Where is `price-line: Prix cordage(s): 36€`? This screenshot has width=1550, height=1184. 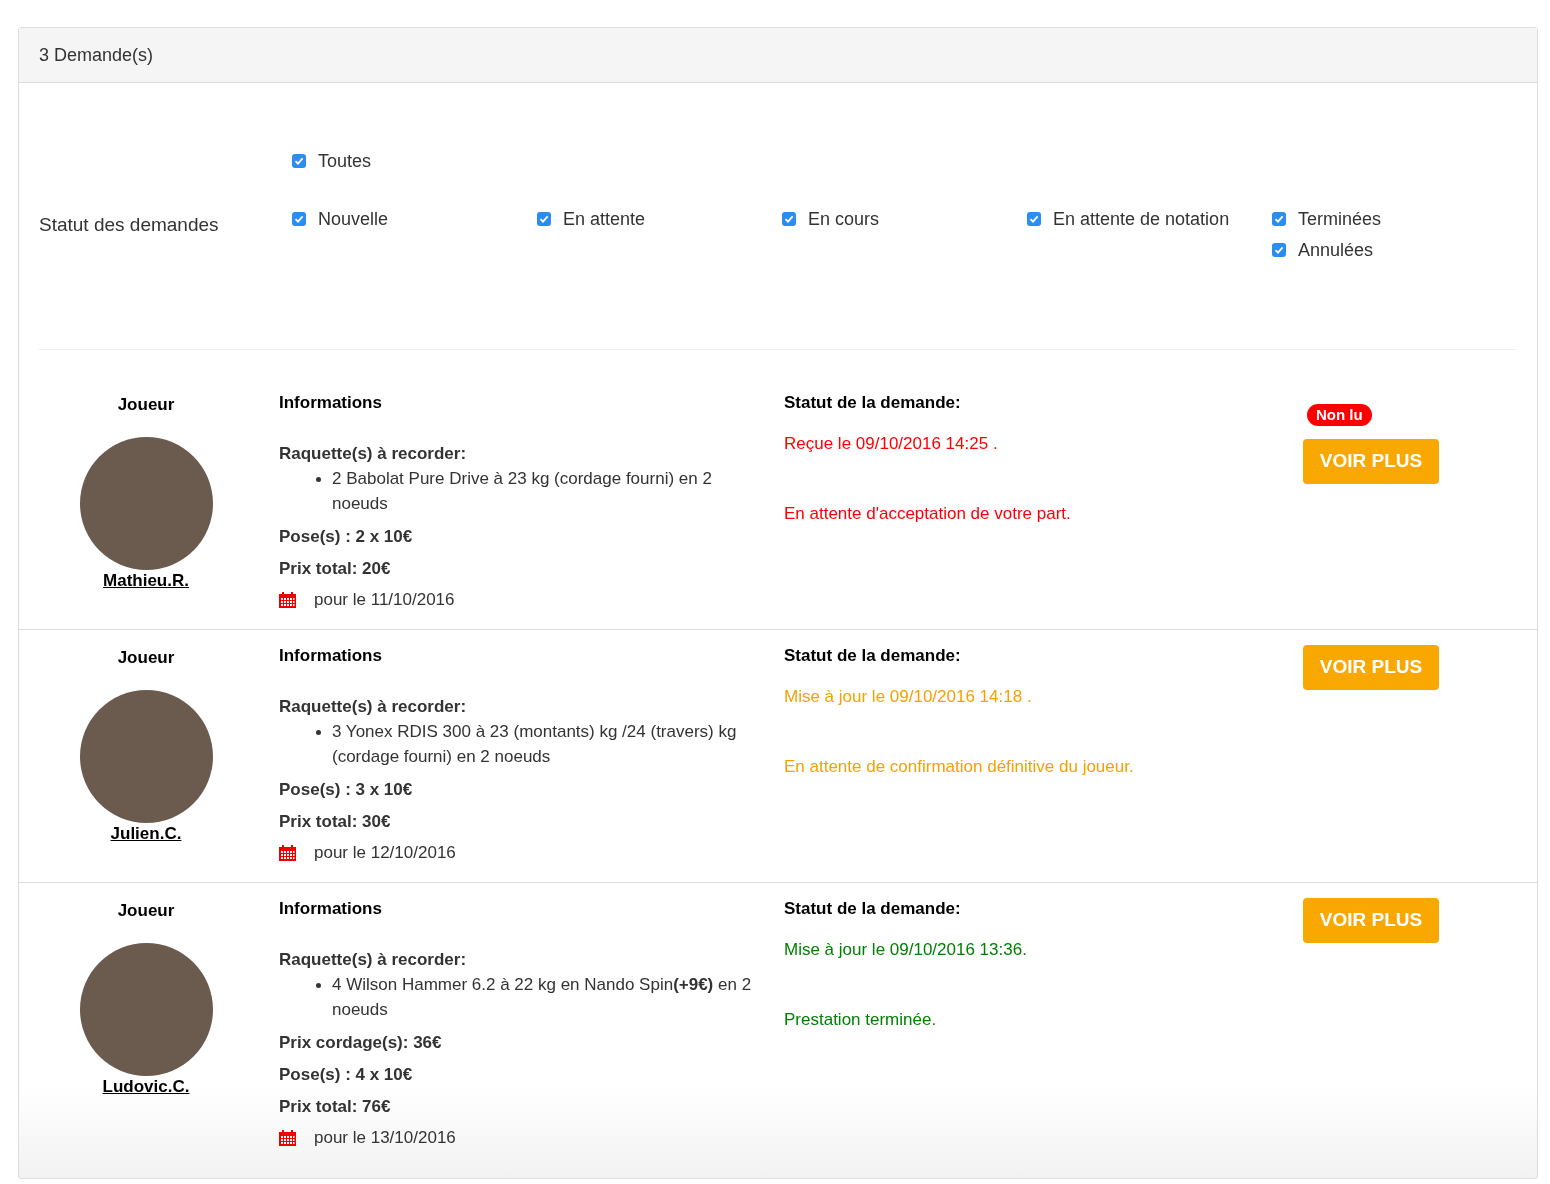 price-line: Prix cordage(s): 36€ is located at coordinates (361, 1043).